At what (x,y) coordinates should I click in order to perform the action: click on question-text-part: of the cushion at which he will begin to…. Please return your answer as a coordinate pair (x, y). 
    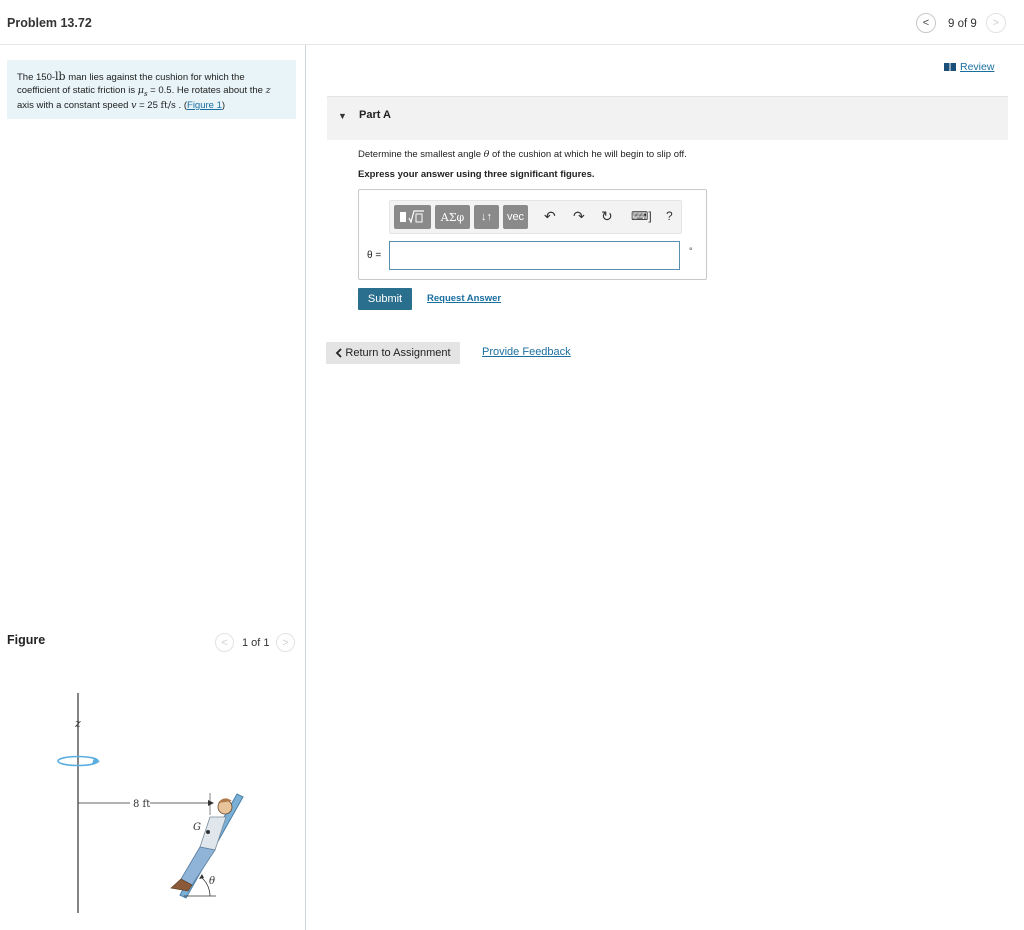
    Looking at the image, I should click on (588, 154).